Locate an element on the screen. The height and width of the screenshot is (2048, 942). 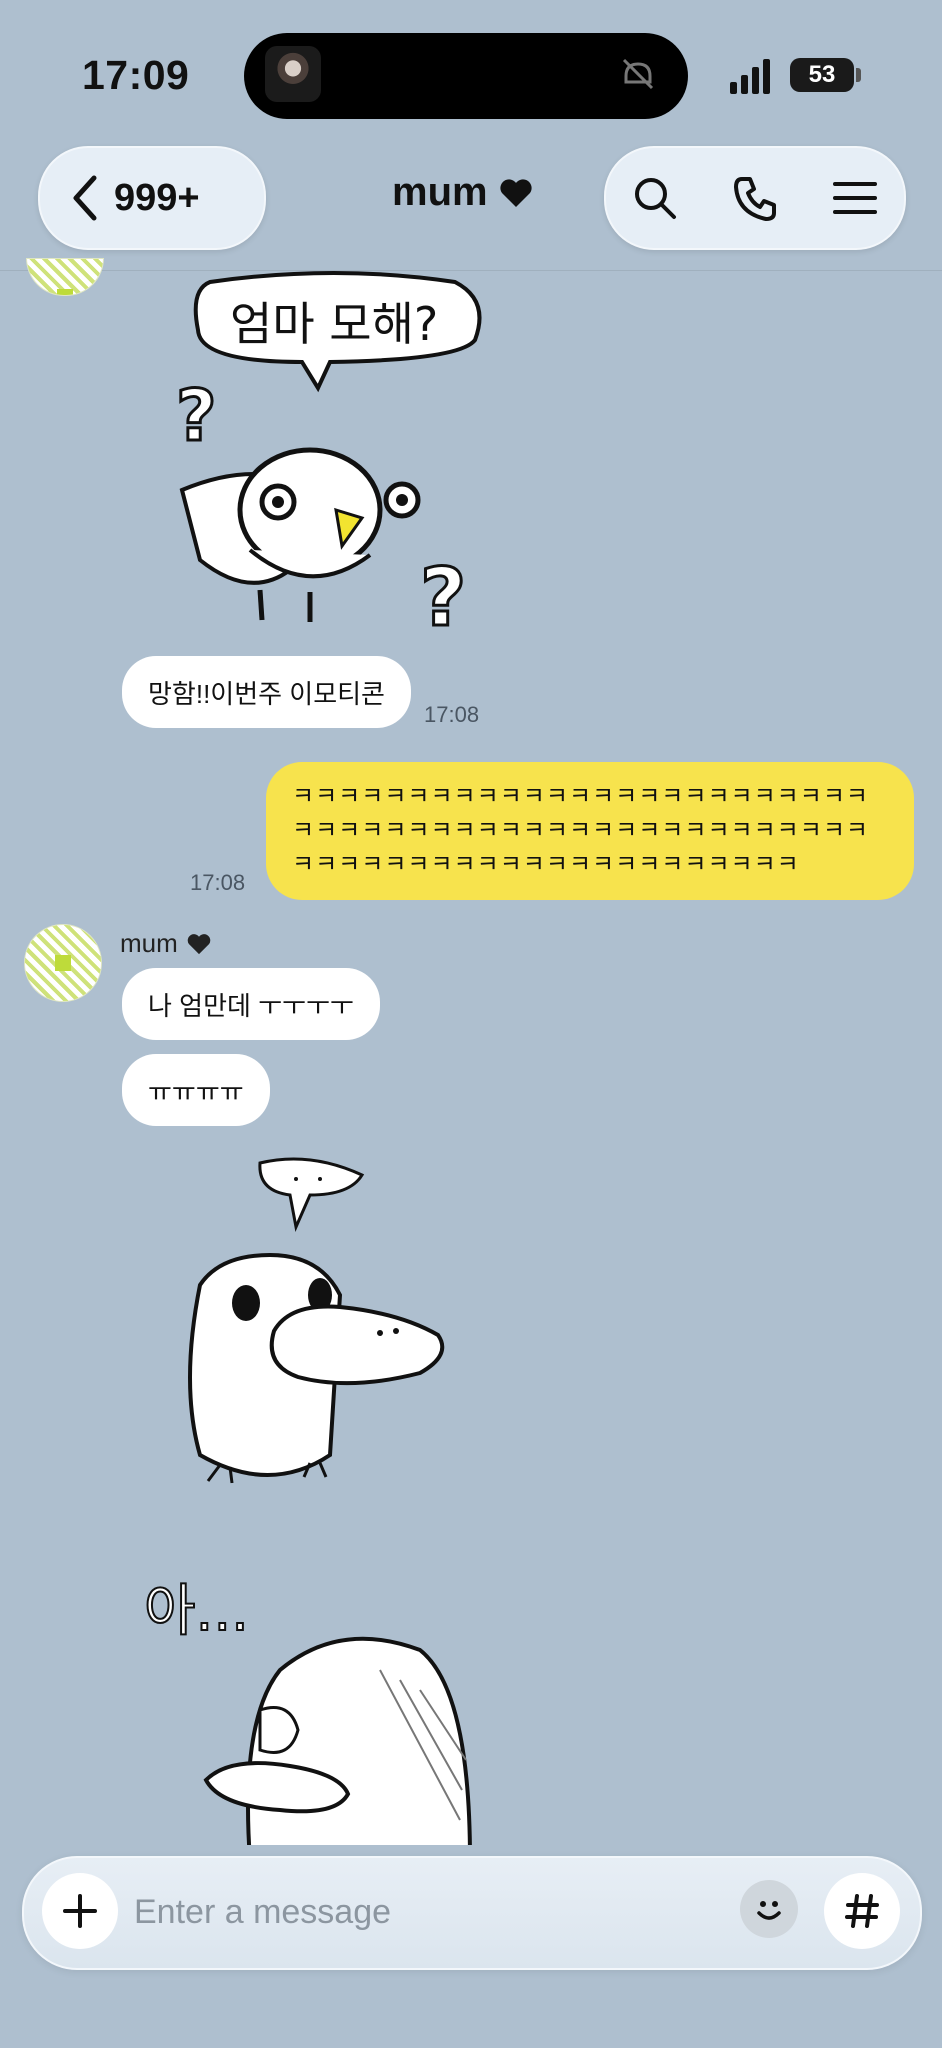
hashtag-button is located at coordinates (862, 1911).